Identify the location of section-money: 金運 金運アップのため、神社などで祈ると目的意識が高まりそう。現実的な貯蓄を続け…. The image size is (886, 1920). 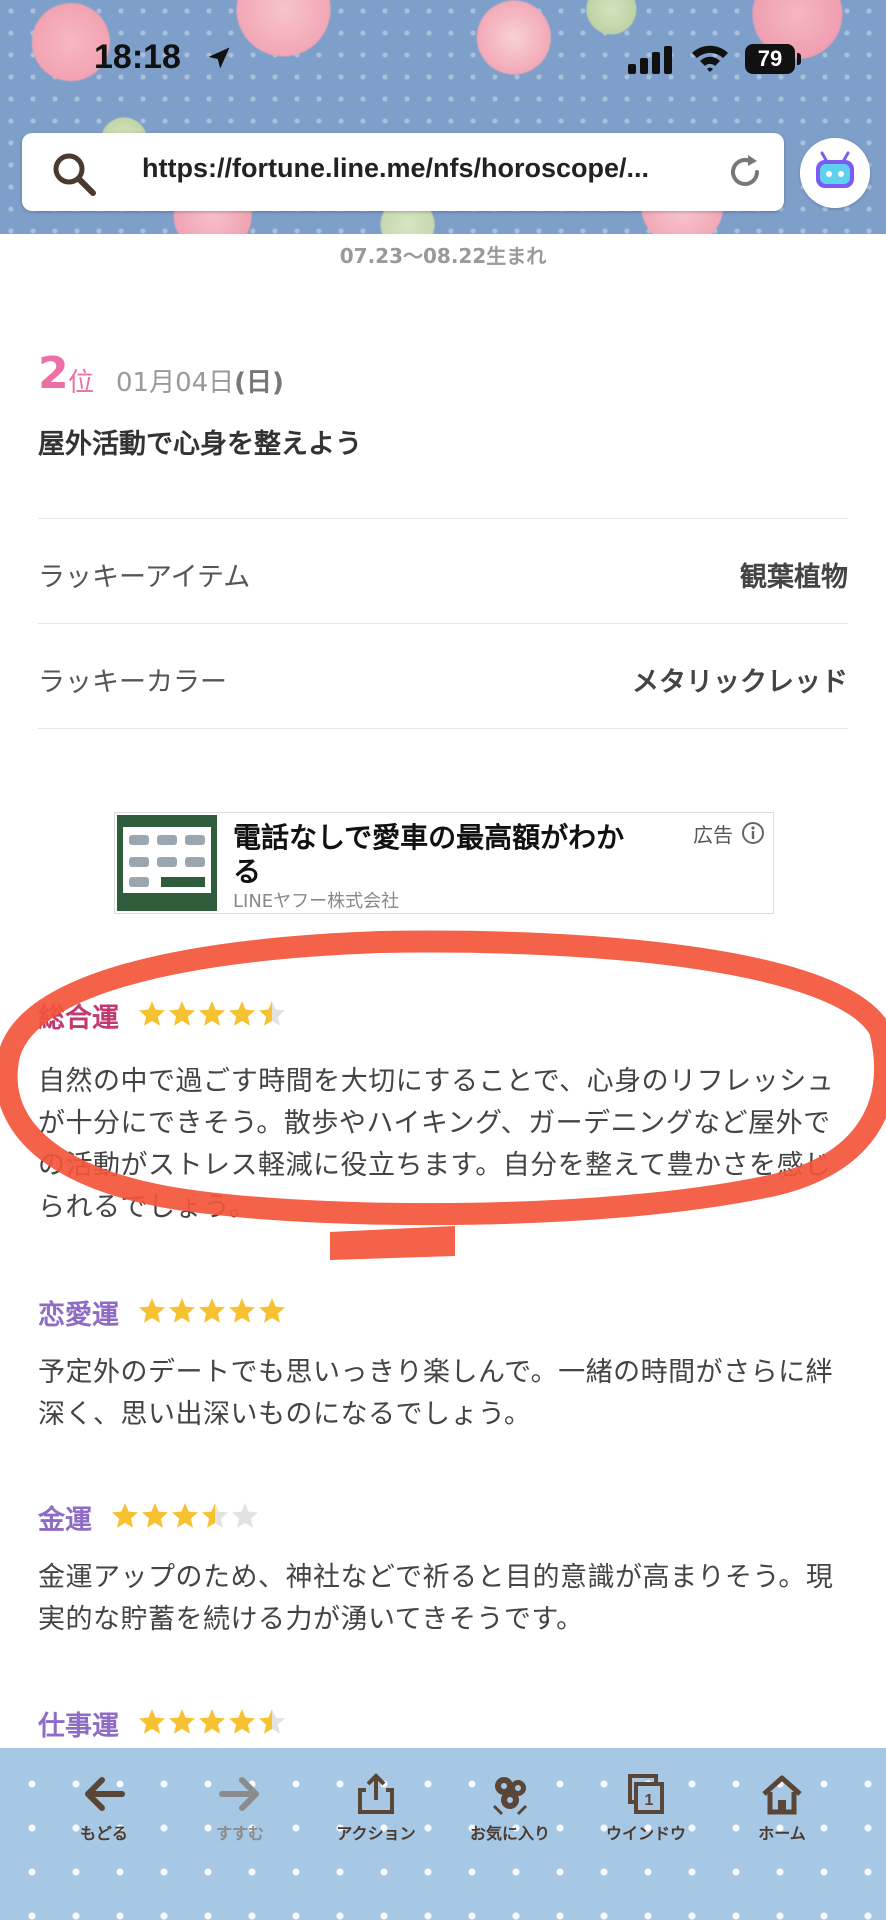
(443, 1569).